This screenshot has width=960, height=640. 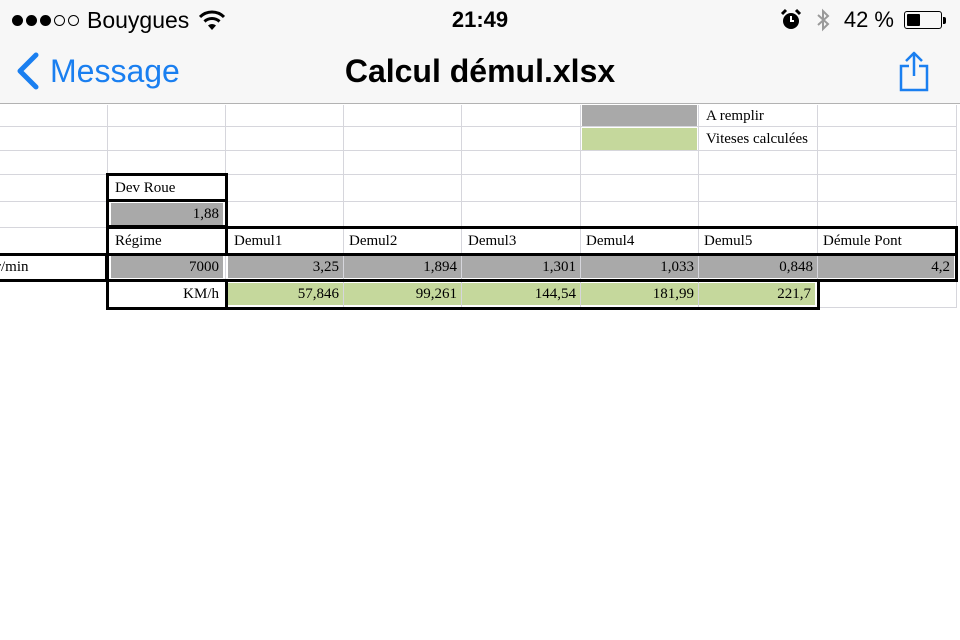 What do you see at coordinates (758, 267) in the screenshot?
I see `cell-demul5-value: 0,848` at bounding box center [758, 267].